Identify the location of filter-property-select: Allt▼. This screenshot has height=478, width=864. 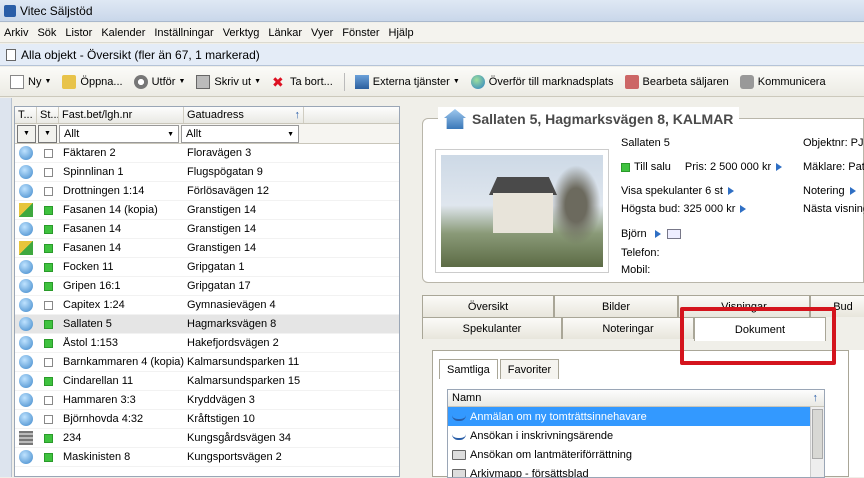
(119, 134).